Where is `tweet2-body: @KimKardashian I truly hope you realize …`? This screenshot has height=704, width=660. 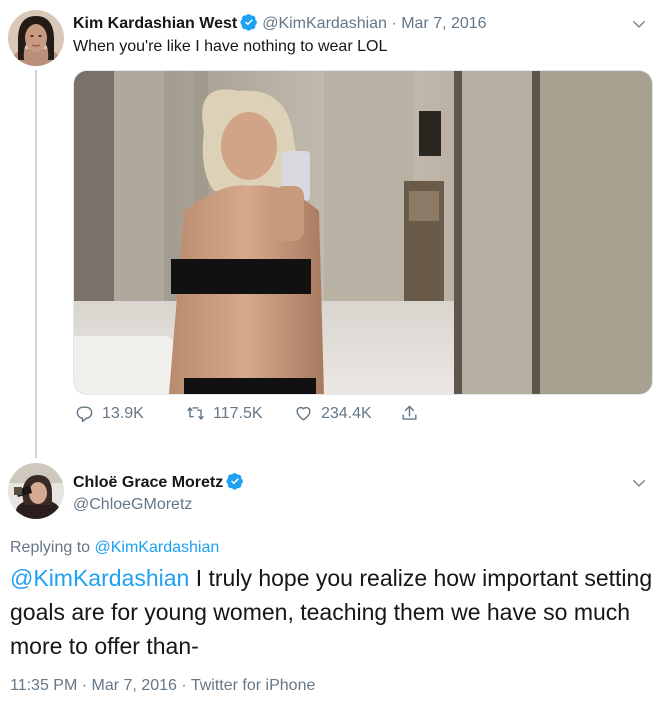
tweet2-body: @KimKardashian I truly hope you realize … is located at coordinates (332, 612).